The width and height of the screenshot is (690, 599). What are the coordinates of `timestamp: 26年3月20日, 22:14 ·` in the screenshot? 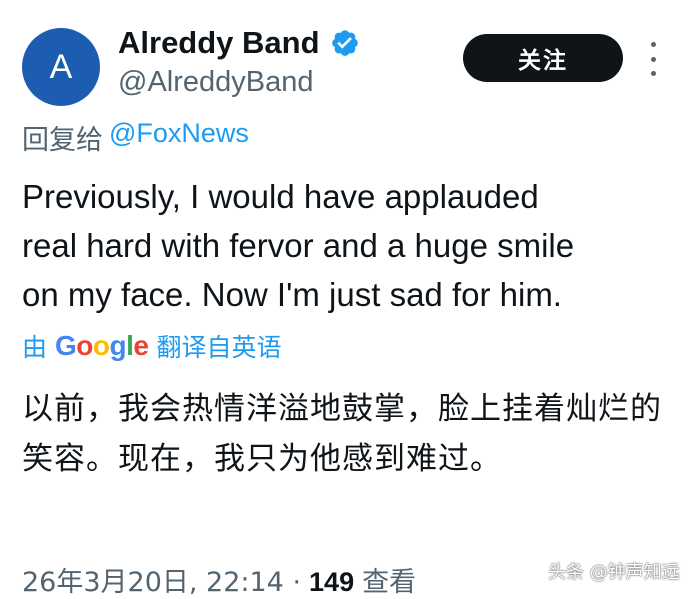 It's located at (161, 579).